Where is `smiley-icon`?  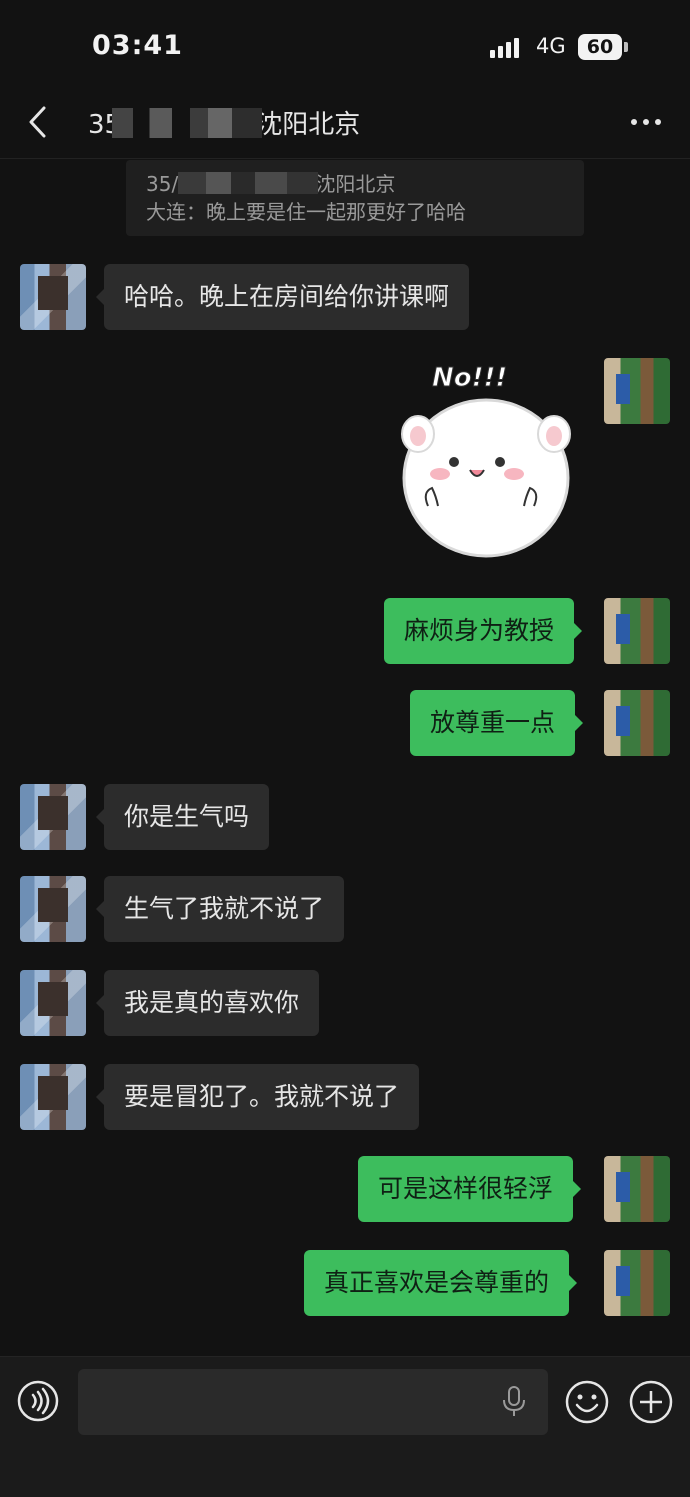 smiley-icon is located at coordinates (587, 1402).